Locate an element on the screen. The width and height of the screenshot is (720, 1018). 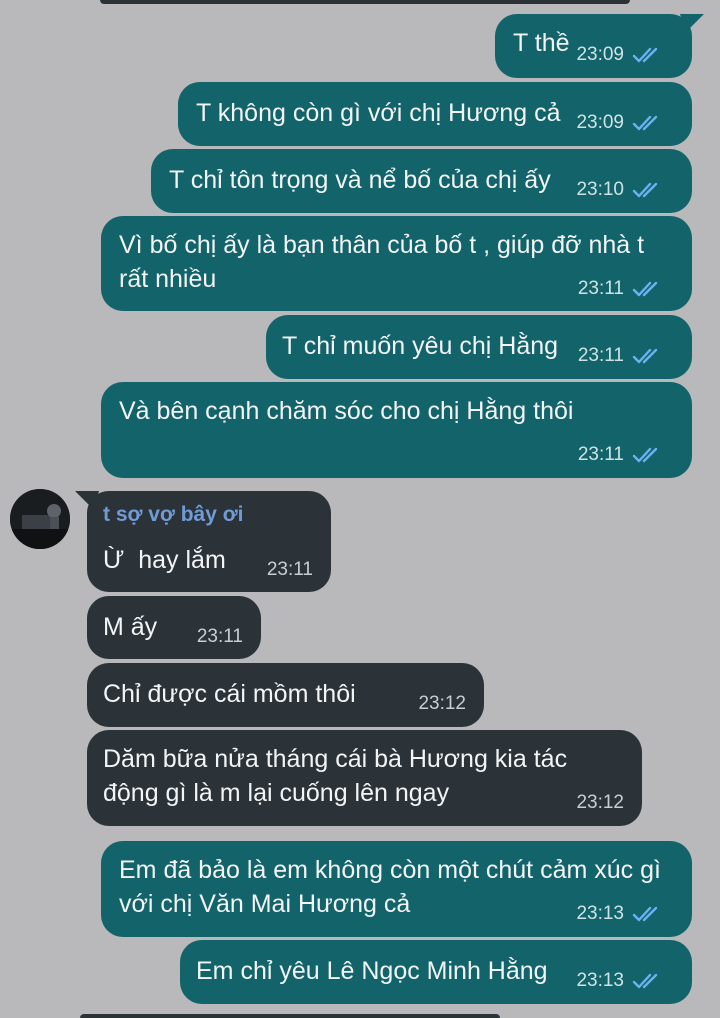
message-text: Và bên cạnh chăm sóc cho chị Hằng thôi is located at coordinates (346, 411).